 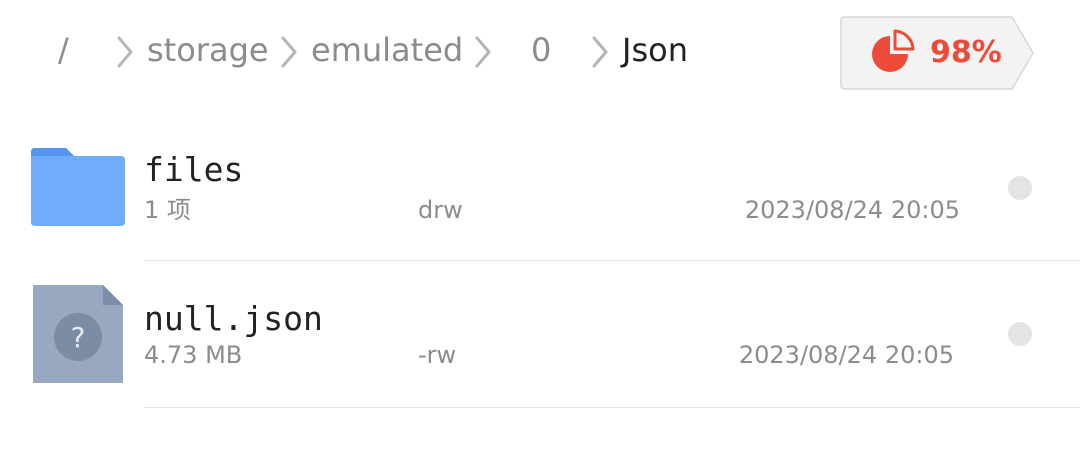 What do you see at coordinates (892, 52) in the screenshot?
I see `pie-chart-icon` at bounding box center [892, 52].